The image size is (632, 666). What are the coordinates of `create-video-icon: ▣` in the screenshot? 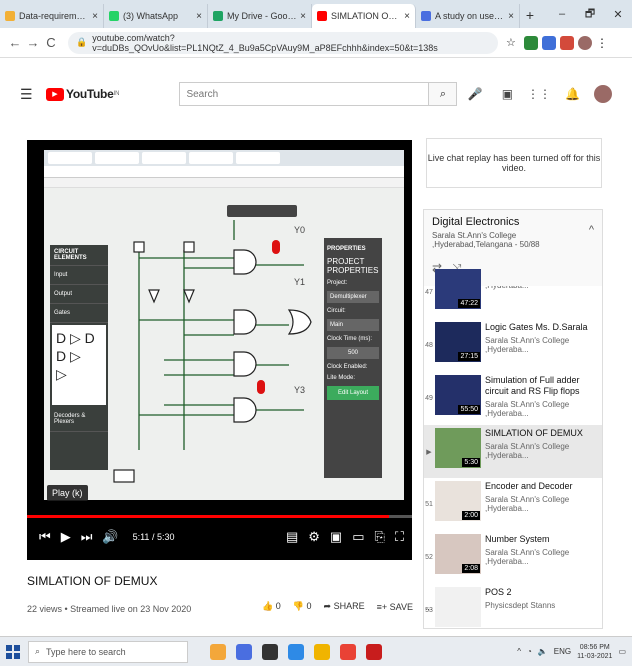 It's located at (507, 94).